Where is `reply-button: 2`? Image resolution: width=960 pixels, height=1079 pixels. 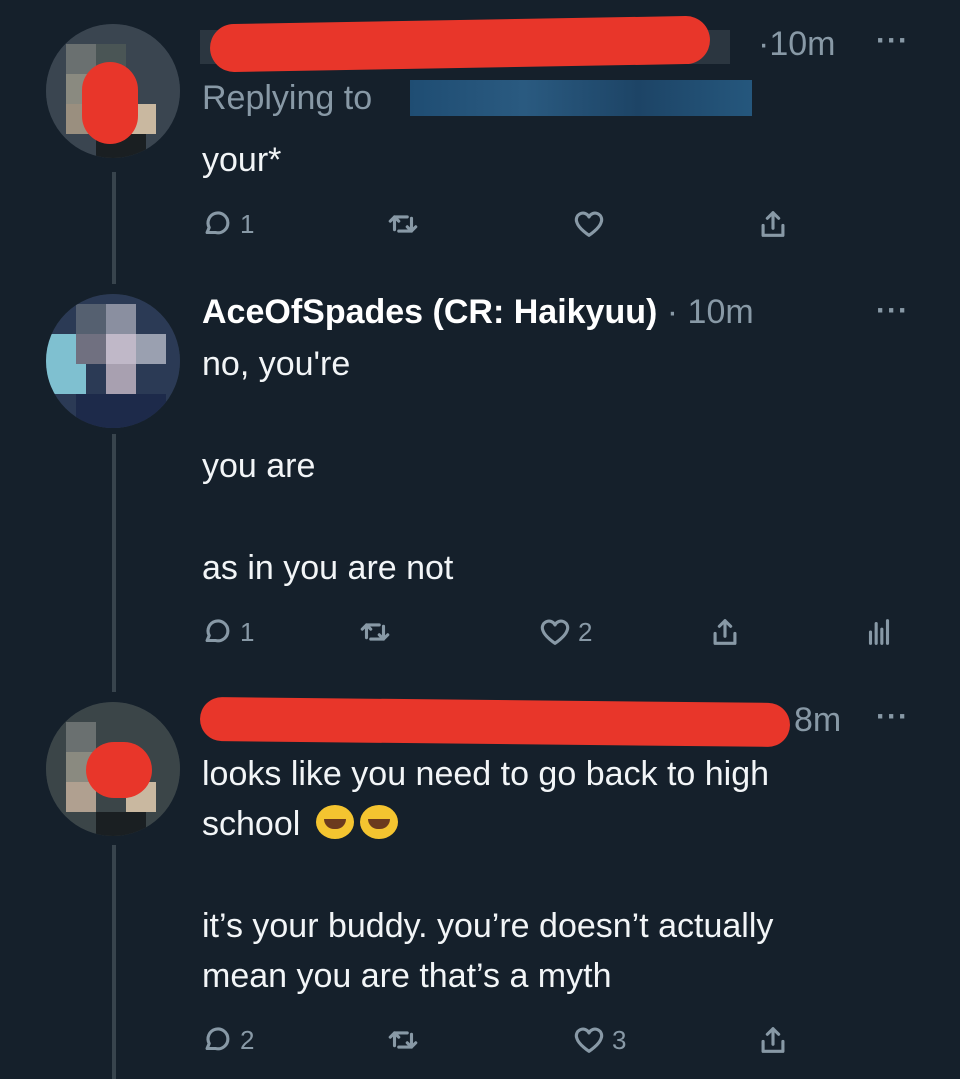
reply-button: 2 is located at coordinates (227, 1040).